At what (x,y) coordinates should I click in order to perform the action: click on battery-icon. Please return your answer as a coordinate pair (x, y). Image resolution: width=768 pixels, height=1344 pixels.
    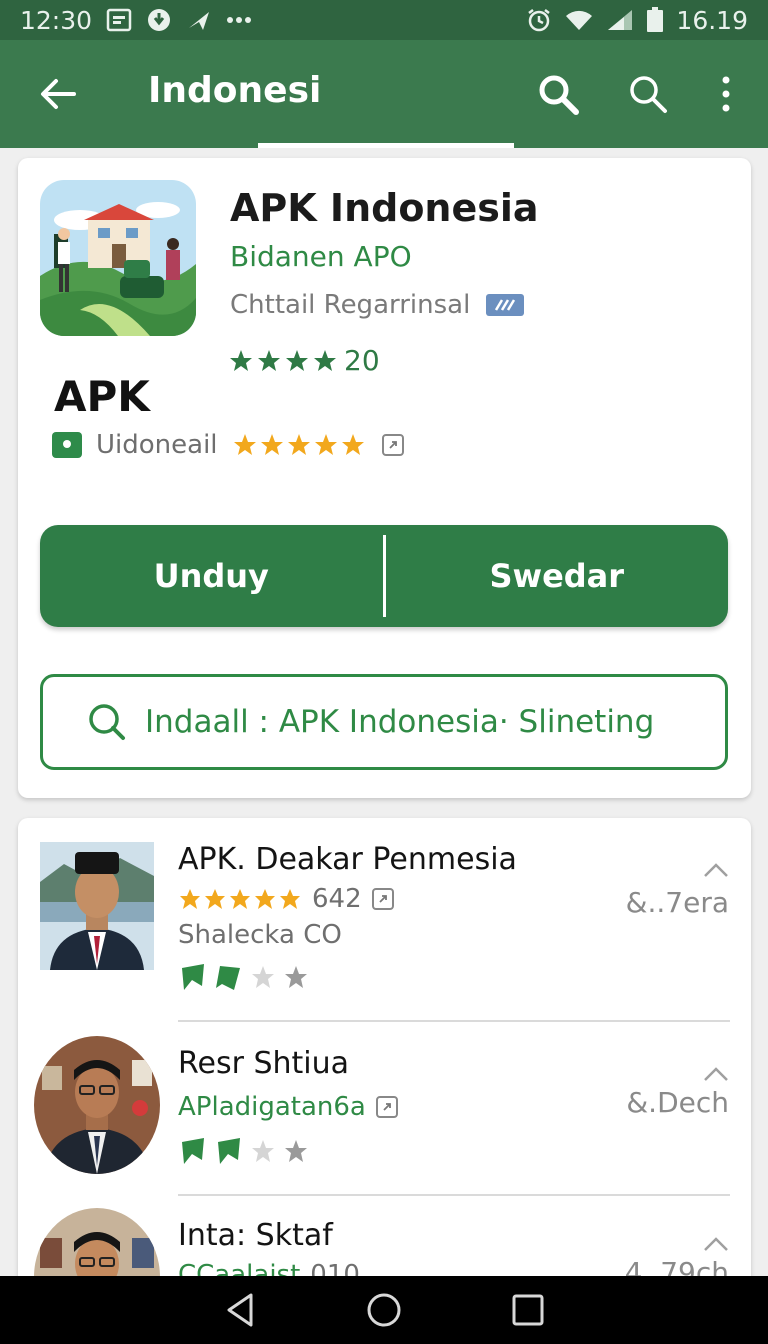
    Looking at the image, I should click on (655, 20).